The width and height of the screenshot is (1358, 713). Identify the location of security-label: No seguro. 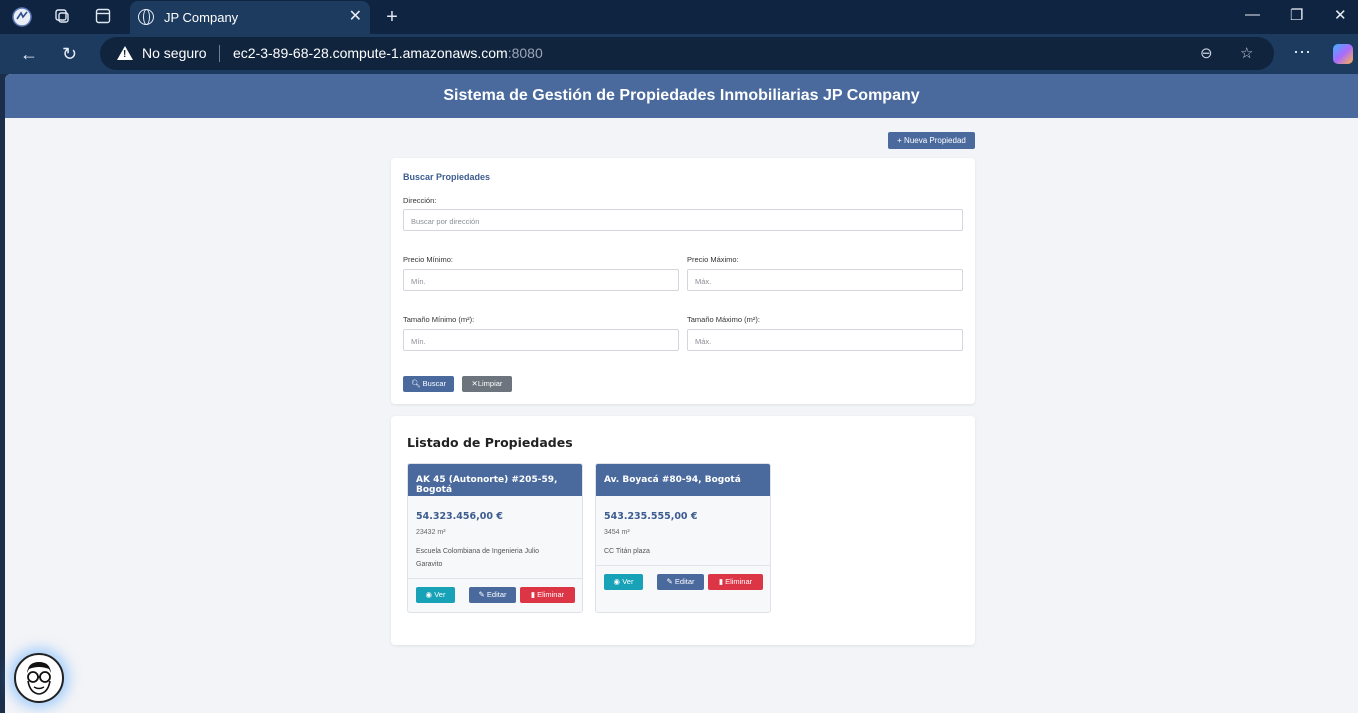
(174, 53).